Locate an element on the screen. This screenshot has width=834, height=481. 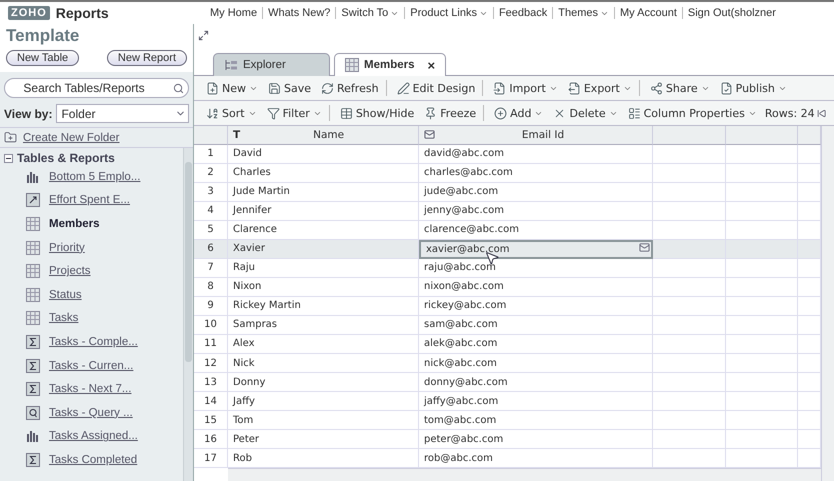
export-icon is located at coordinates (574, 88).